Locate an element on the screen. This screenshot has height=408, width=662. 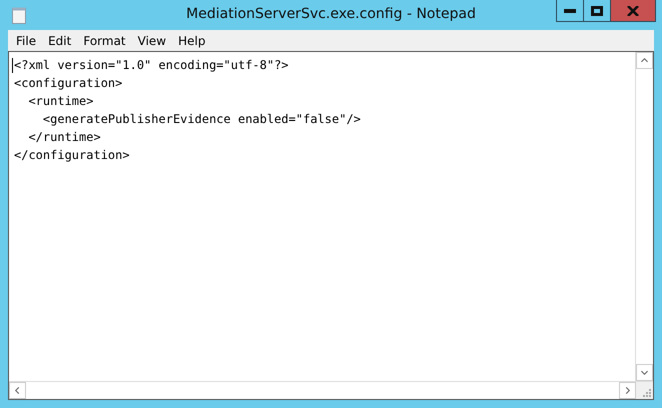
code-line: <runtime> is located at coordinates (60, 101).